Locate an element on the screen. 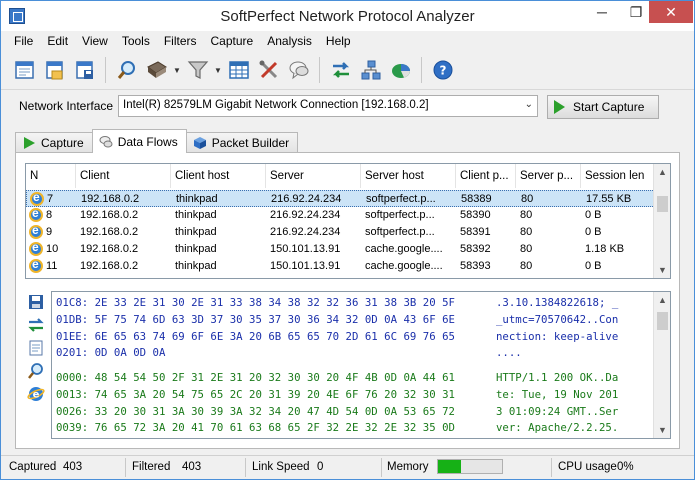 This screenshot has height=480, width=695. filtered-label: Filtered is located at coordinates (151, 467).